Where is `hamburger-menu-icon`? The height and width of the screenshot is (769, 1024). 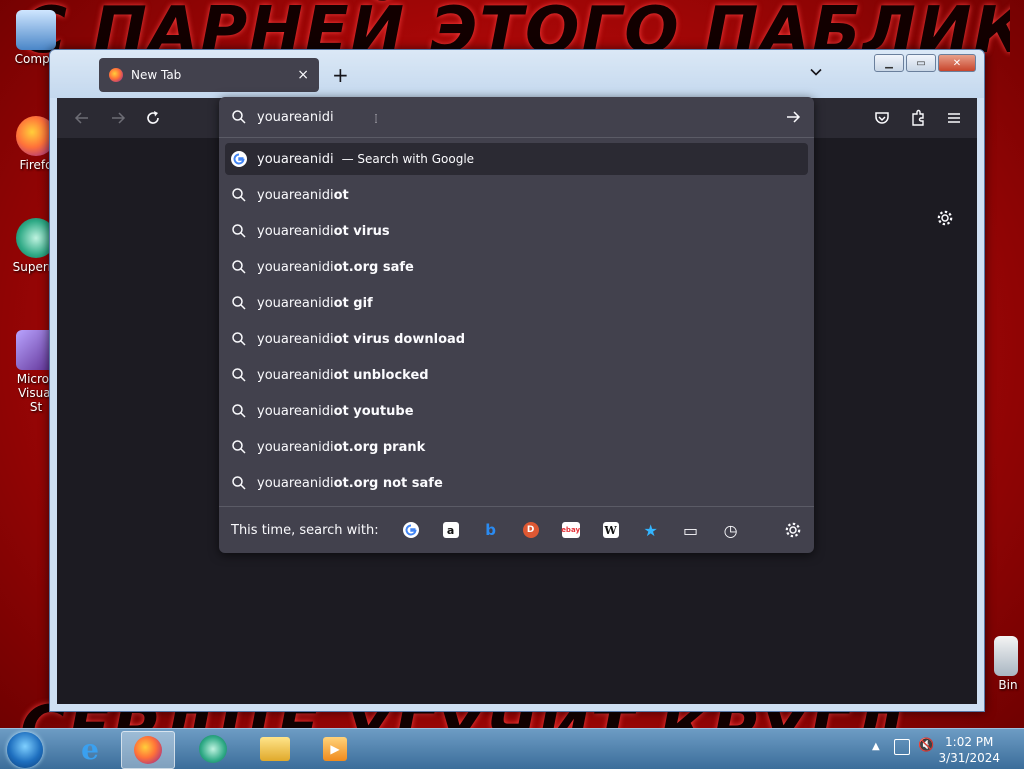 hamburger-menu-icon is located at coordinates (954, 118).